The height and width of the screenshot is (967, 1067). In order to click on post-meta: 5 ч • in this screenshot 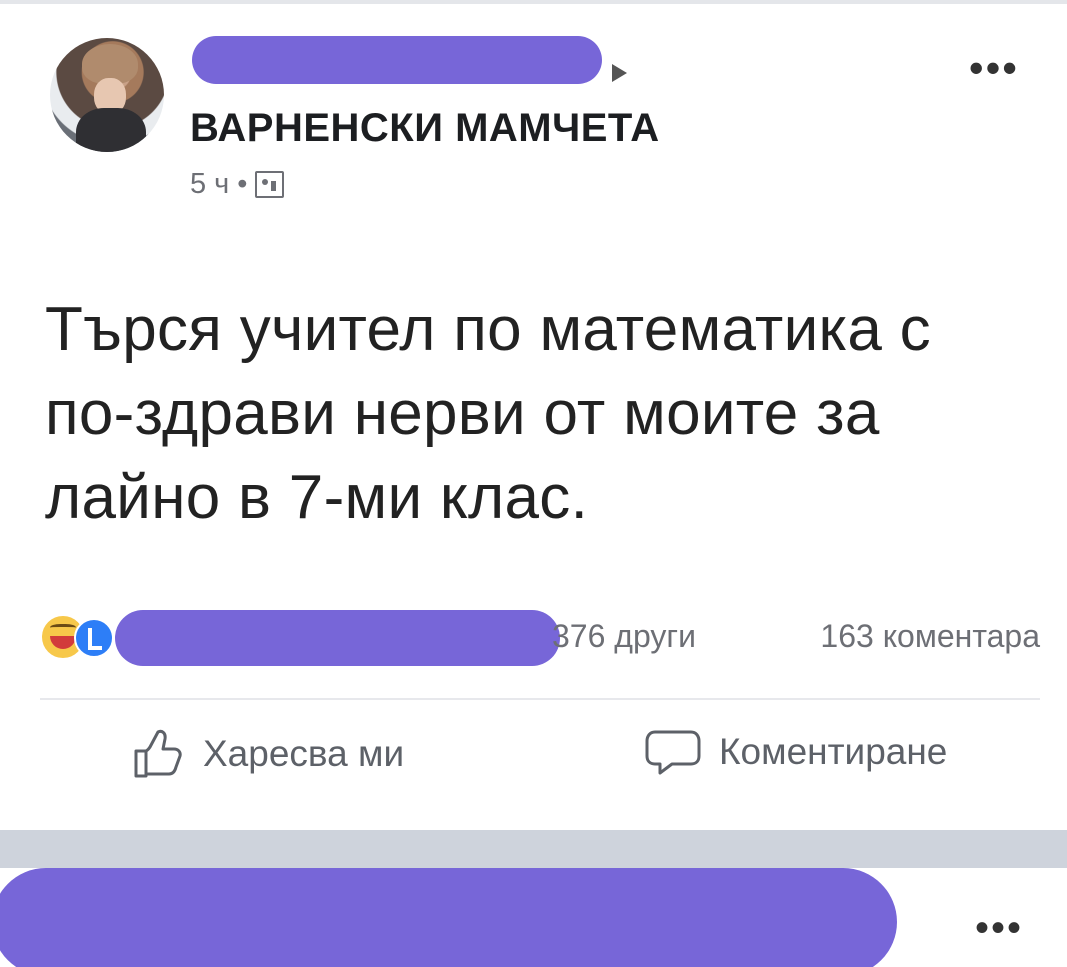, I will do `click(237, 184)`.